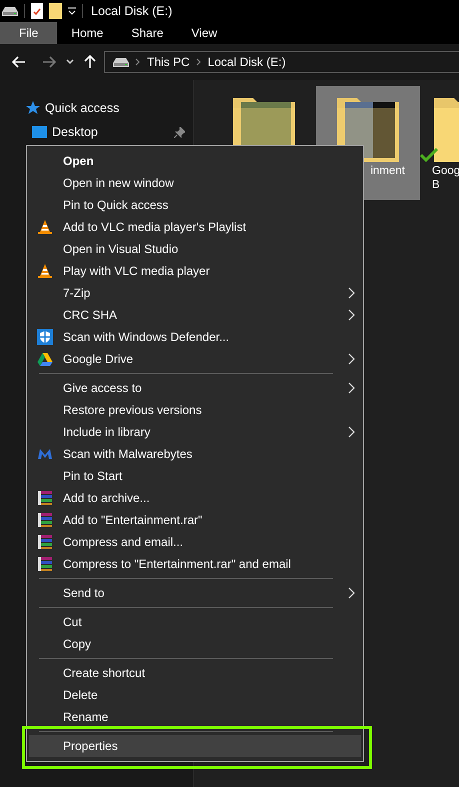 The width and height of the screenshot is (459, 787). I want to click on menu-item: Delete, so click(195, 695).